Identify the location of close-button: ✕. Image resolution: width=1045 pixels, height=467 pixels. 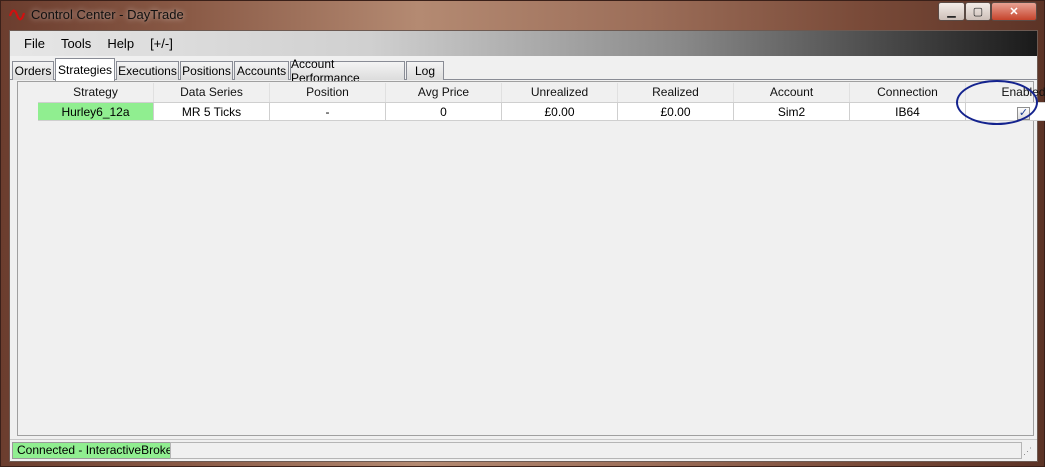
(1014, 11).